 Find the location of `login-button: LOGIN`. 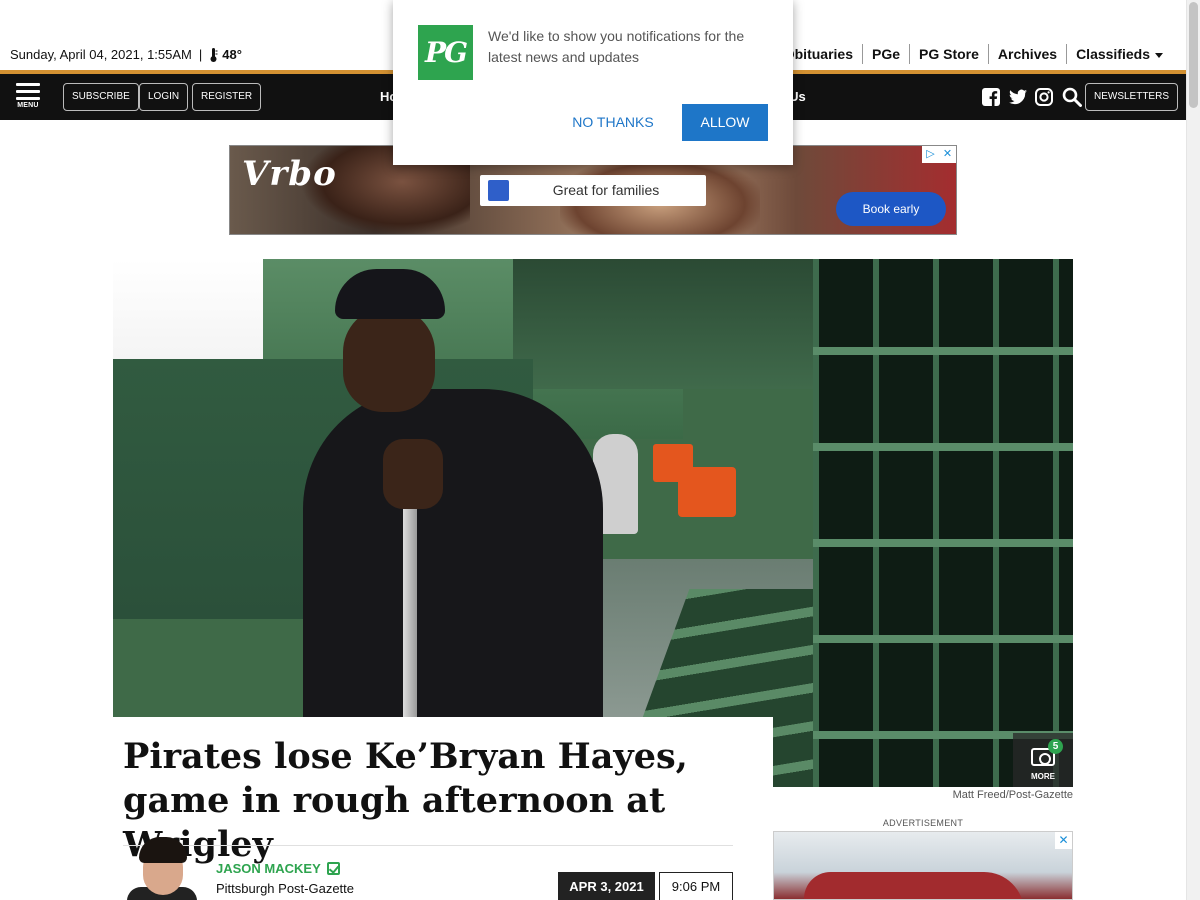

login-button: LOGIN is located at coordinates (164, 97).